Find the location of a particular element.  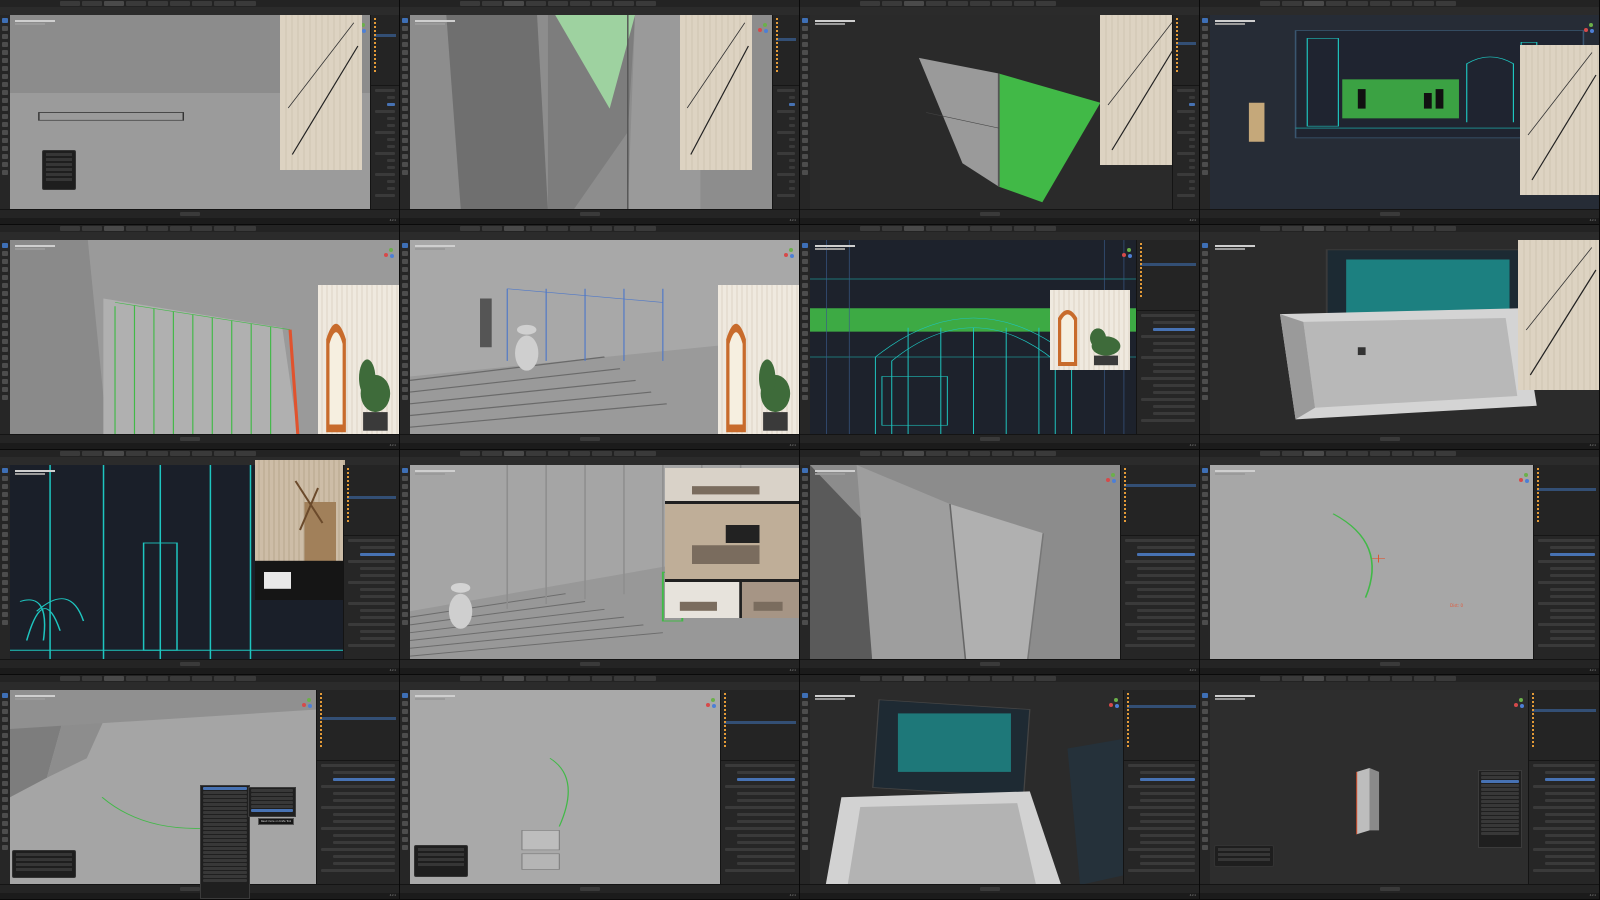

edge-slide-tool-icon is located at coordinates (805, 148).